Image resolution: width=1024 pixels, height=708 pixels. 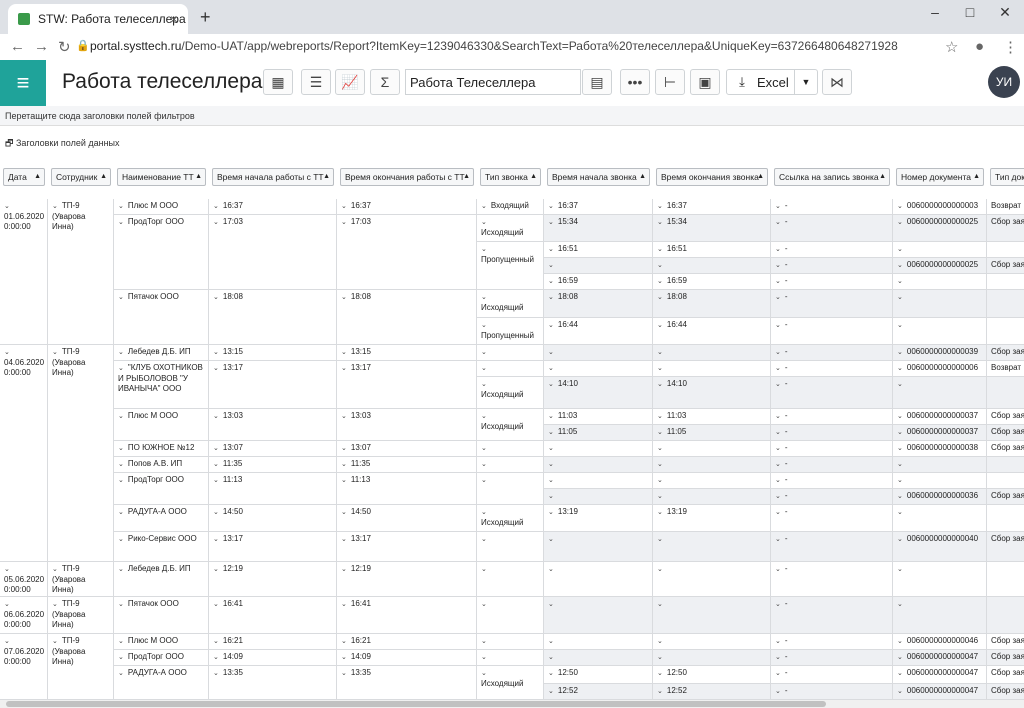 I want to click on document-number-cell: ⌄ 0060000000000047, so click(x=940, y=658).